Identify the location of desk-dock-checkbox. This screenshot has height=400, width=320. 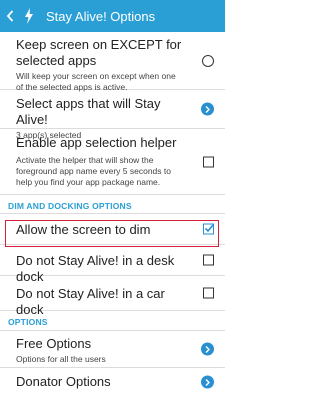
(208, 260).